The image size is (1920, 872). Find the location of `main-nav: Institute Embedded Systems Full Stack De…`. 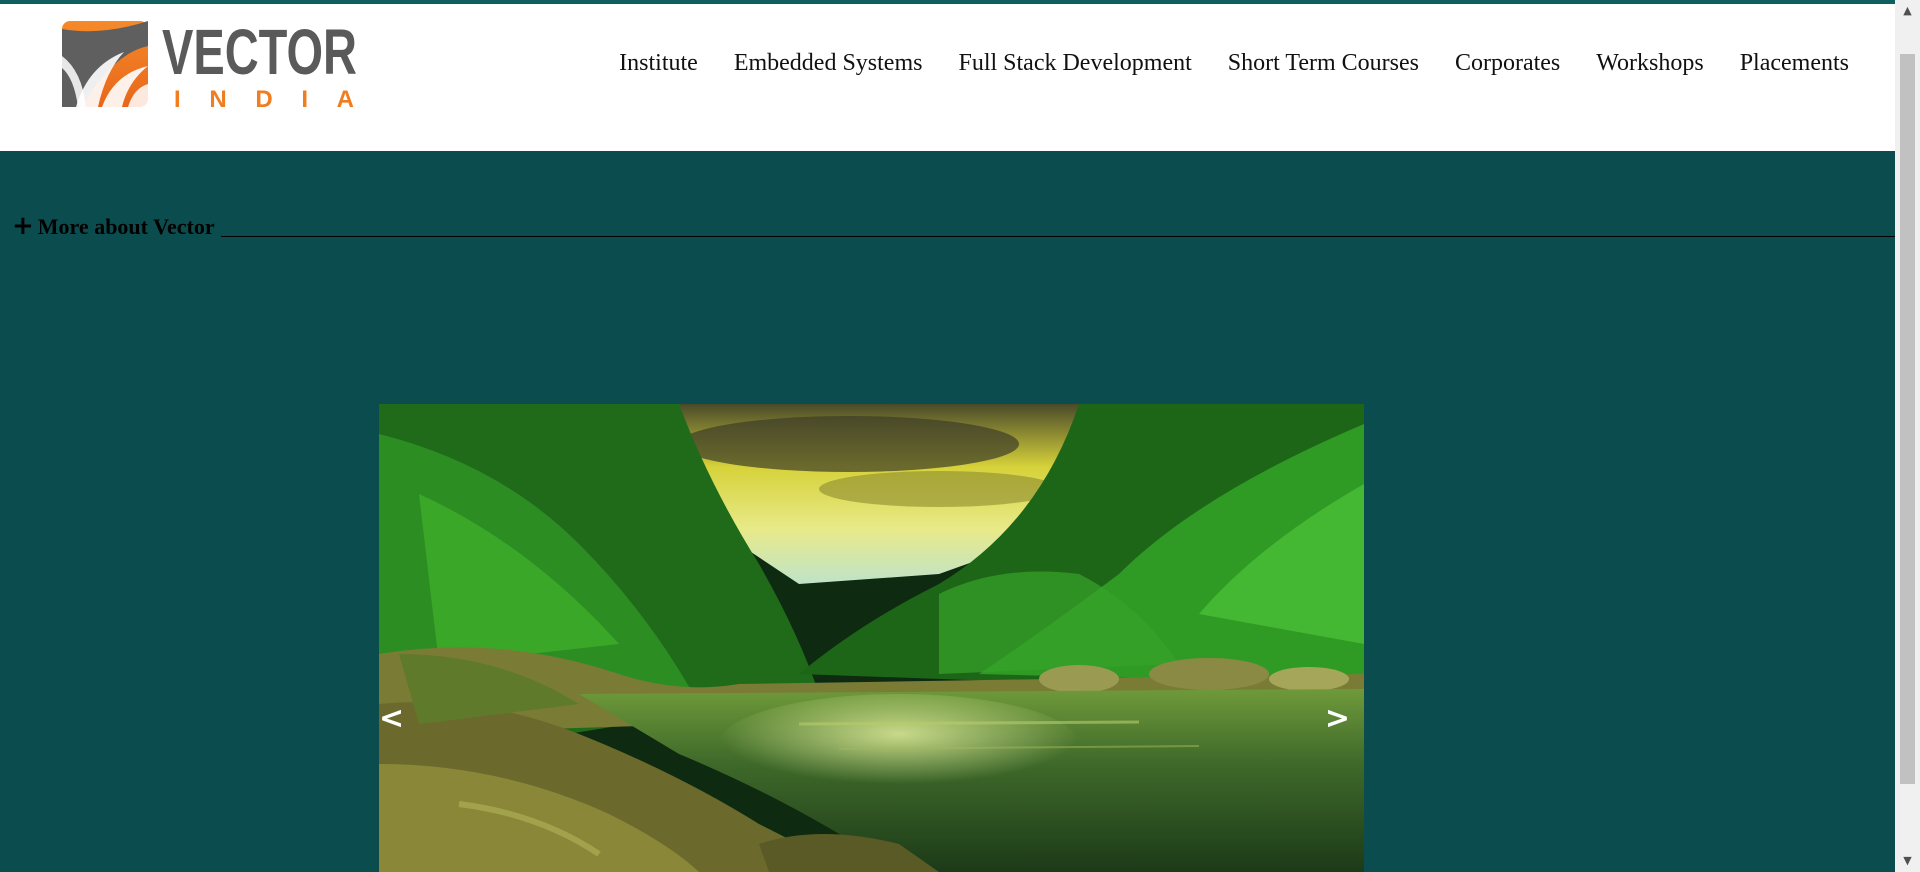

main-nav: Institute Embedded Systems Full Stack De… is located at coordinates (1234, 63).